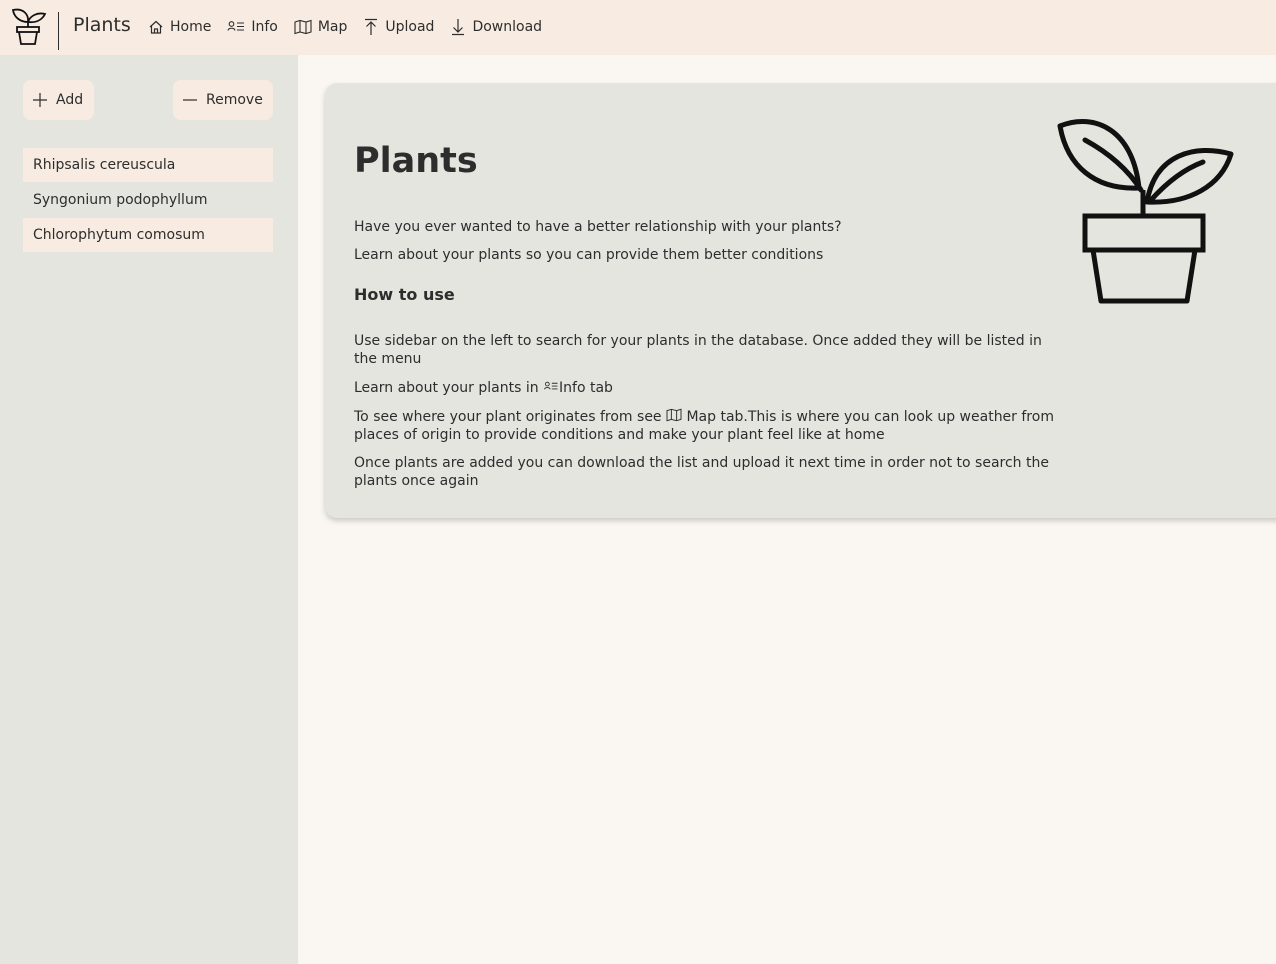 This screenshot has height=964, width=1276. Describe the element at coordinates (190, 100) in the screenshot. I see `minus-icon` at that location.